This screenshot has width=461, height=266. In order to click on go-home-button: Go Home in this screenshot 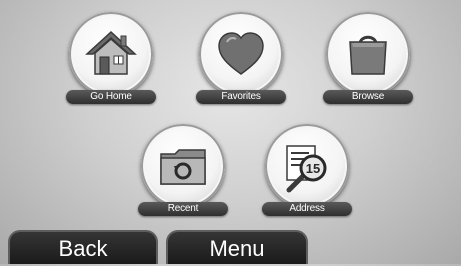, I will do `click(111, 58)`.